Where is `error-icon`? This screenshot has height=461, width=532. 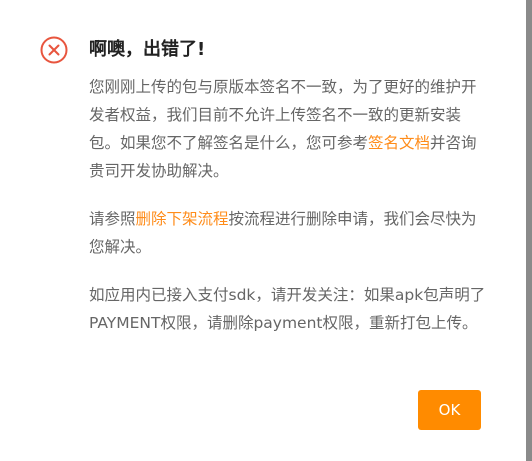
error-icon is located at coordinates (54, 50).